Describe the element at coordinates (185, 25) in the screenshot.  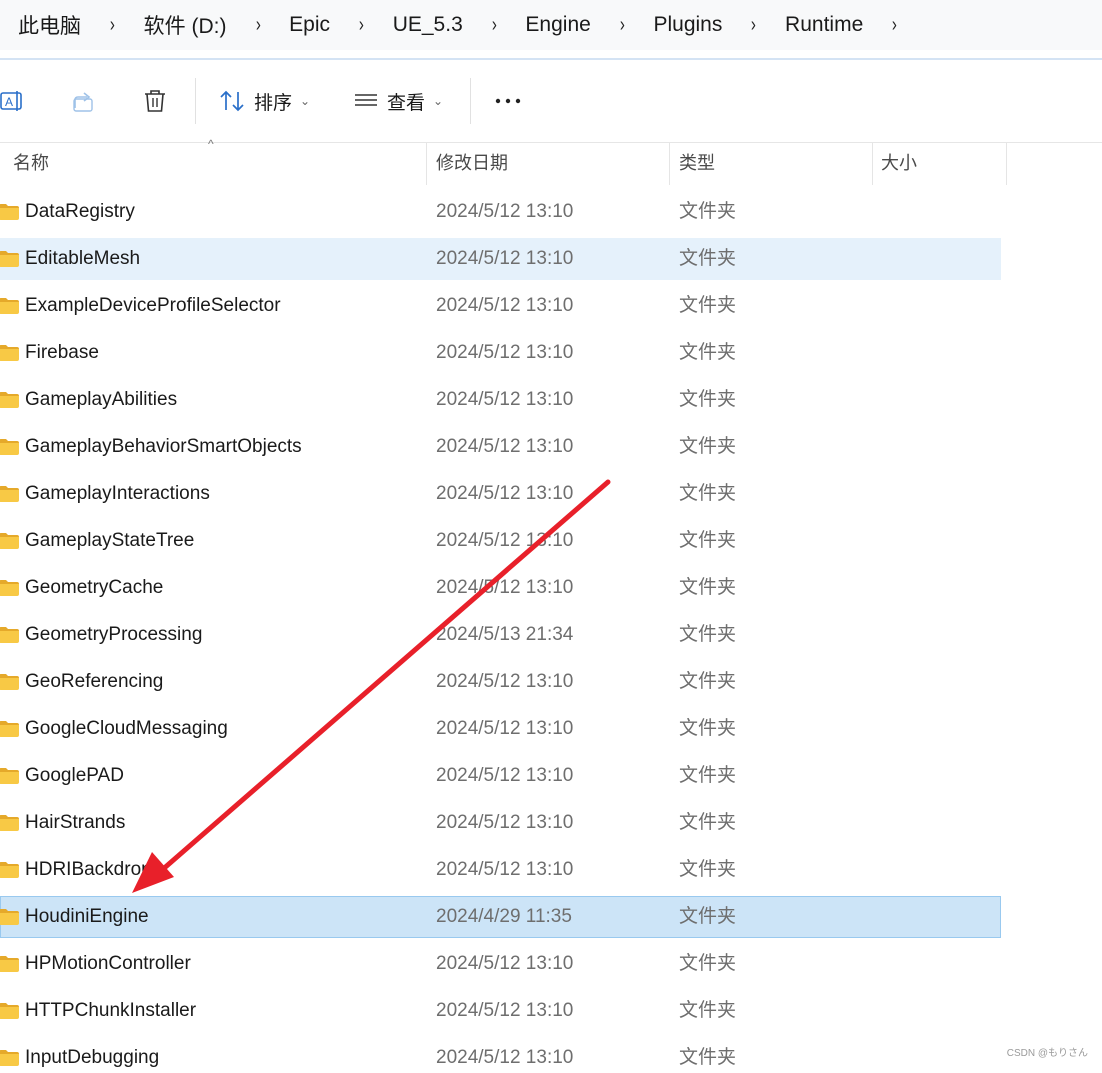
I see `breadcrumb-item-drive-d: 软件 (D:)` at that location.